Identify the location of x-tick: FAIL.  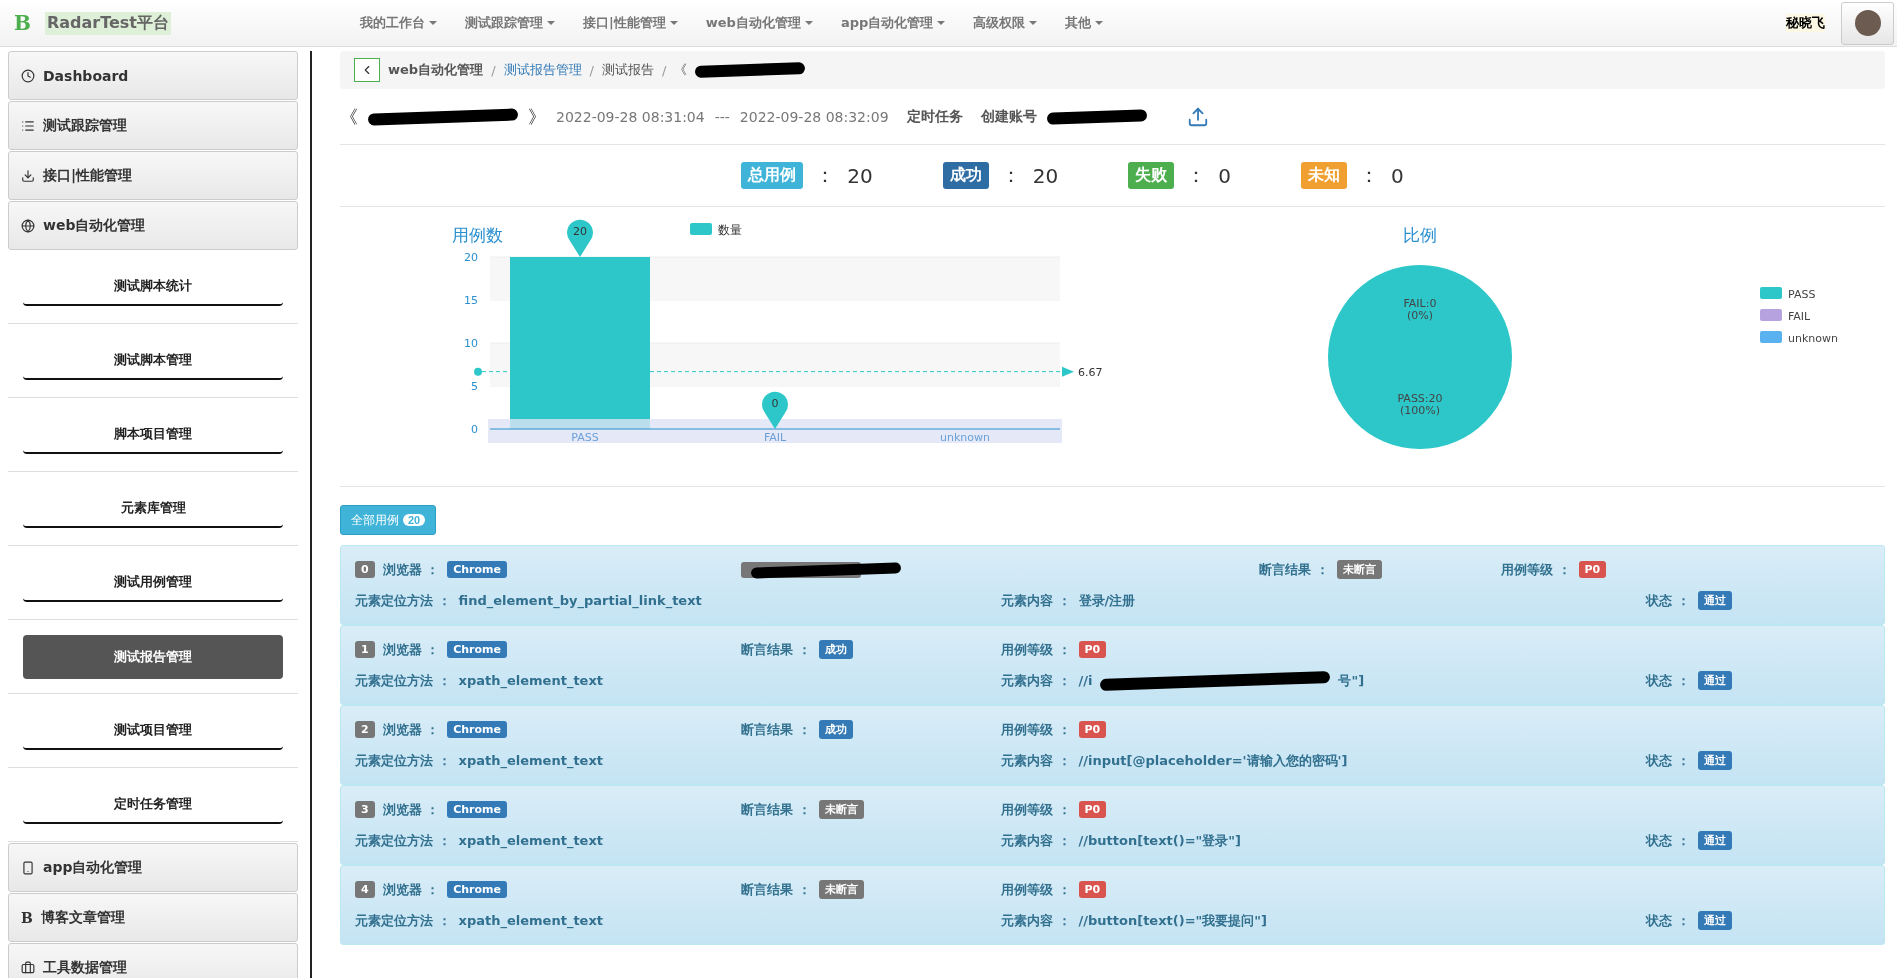
(775, 437).